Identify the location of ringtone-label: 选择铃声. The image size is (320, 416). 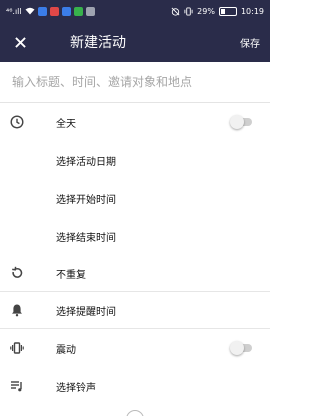
(76, 388).